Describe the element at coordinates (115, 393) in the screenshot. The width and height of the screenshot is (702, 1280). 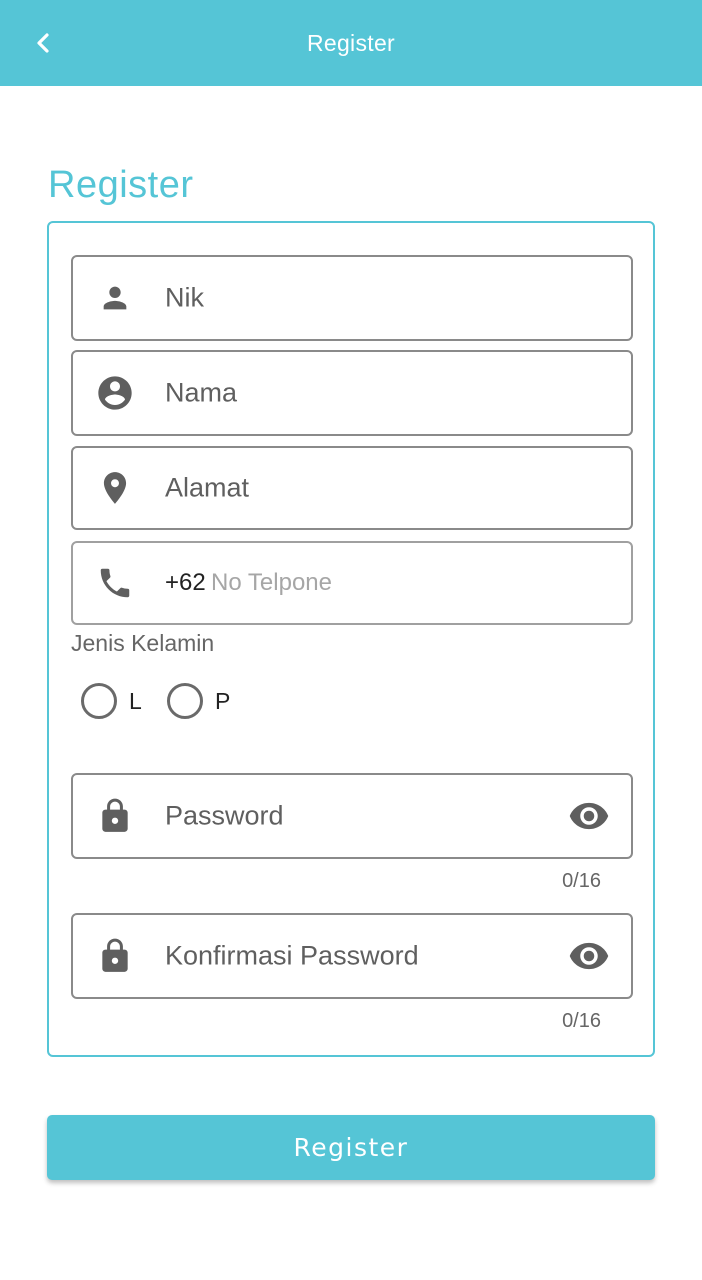
I see `account-circle-icon` at that location.